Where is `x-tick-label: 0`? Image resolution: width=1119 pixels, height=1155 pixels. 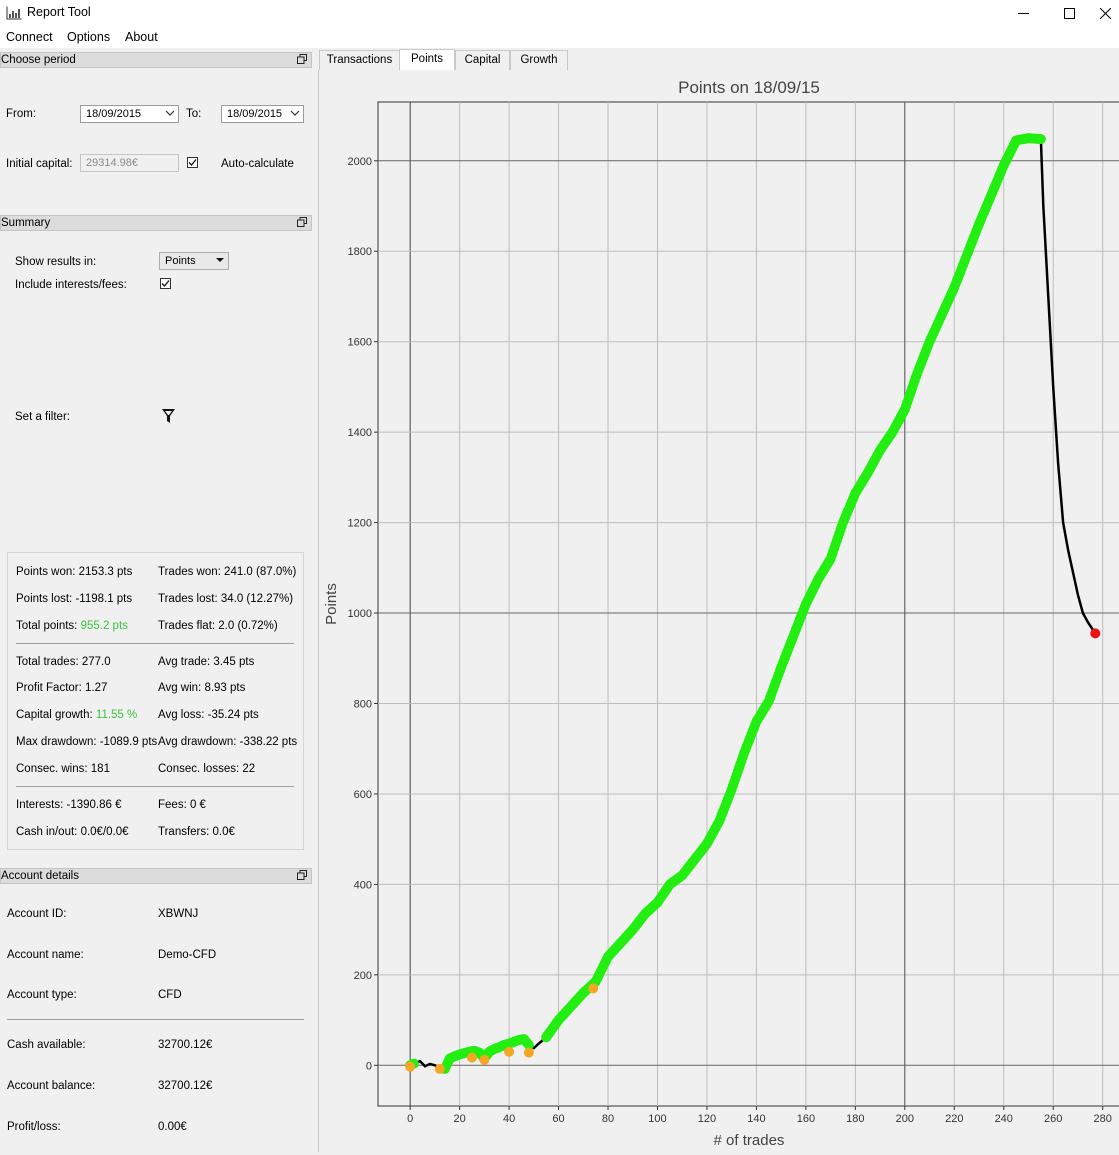 x-tick-label: 0 is located at coordinates (410, 1119).